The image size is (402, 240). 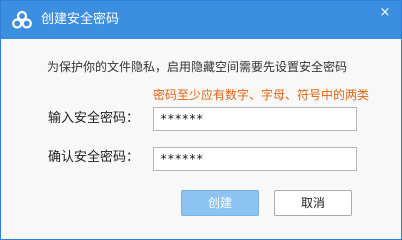 What do you see at coordinates (22, 19) in the screenshot?
I see `cloud-loop-icon` at bounding box center [22, 19].